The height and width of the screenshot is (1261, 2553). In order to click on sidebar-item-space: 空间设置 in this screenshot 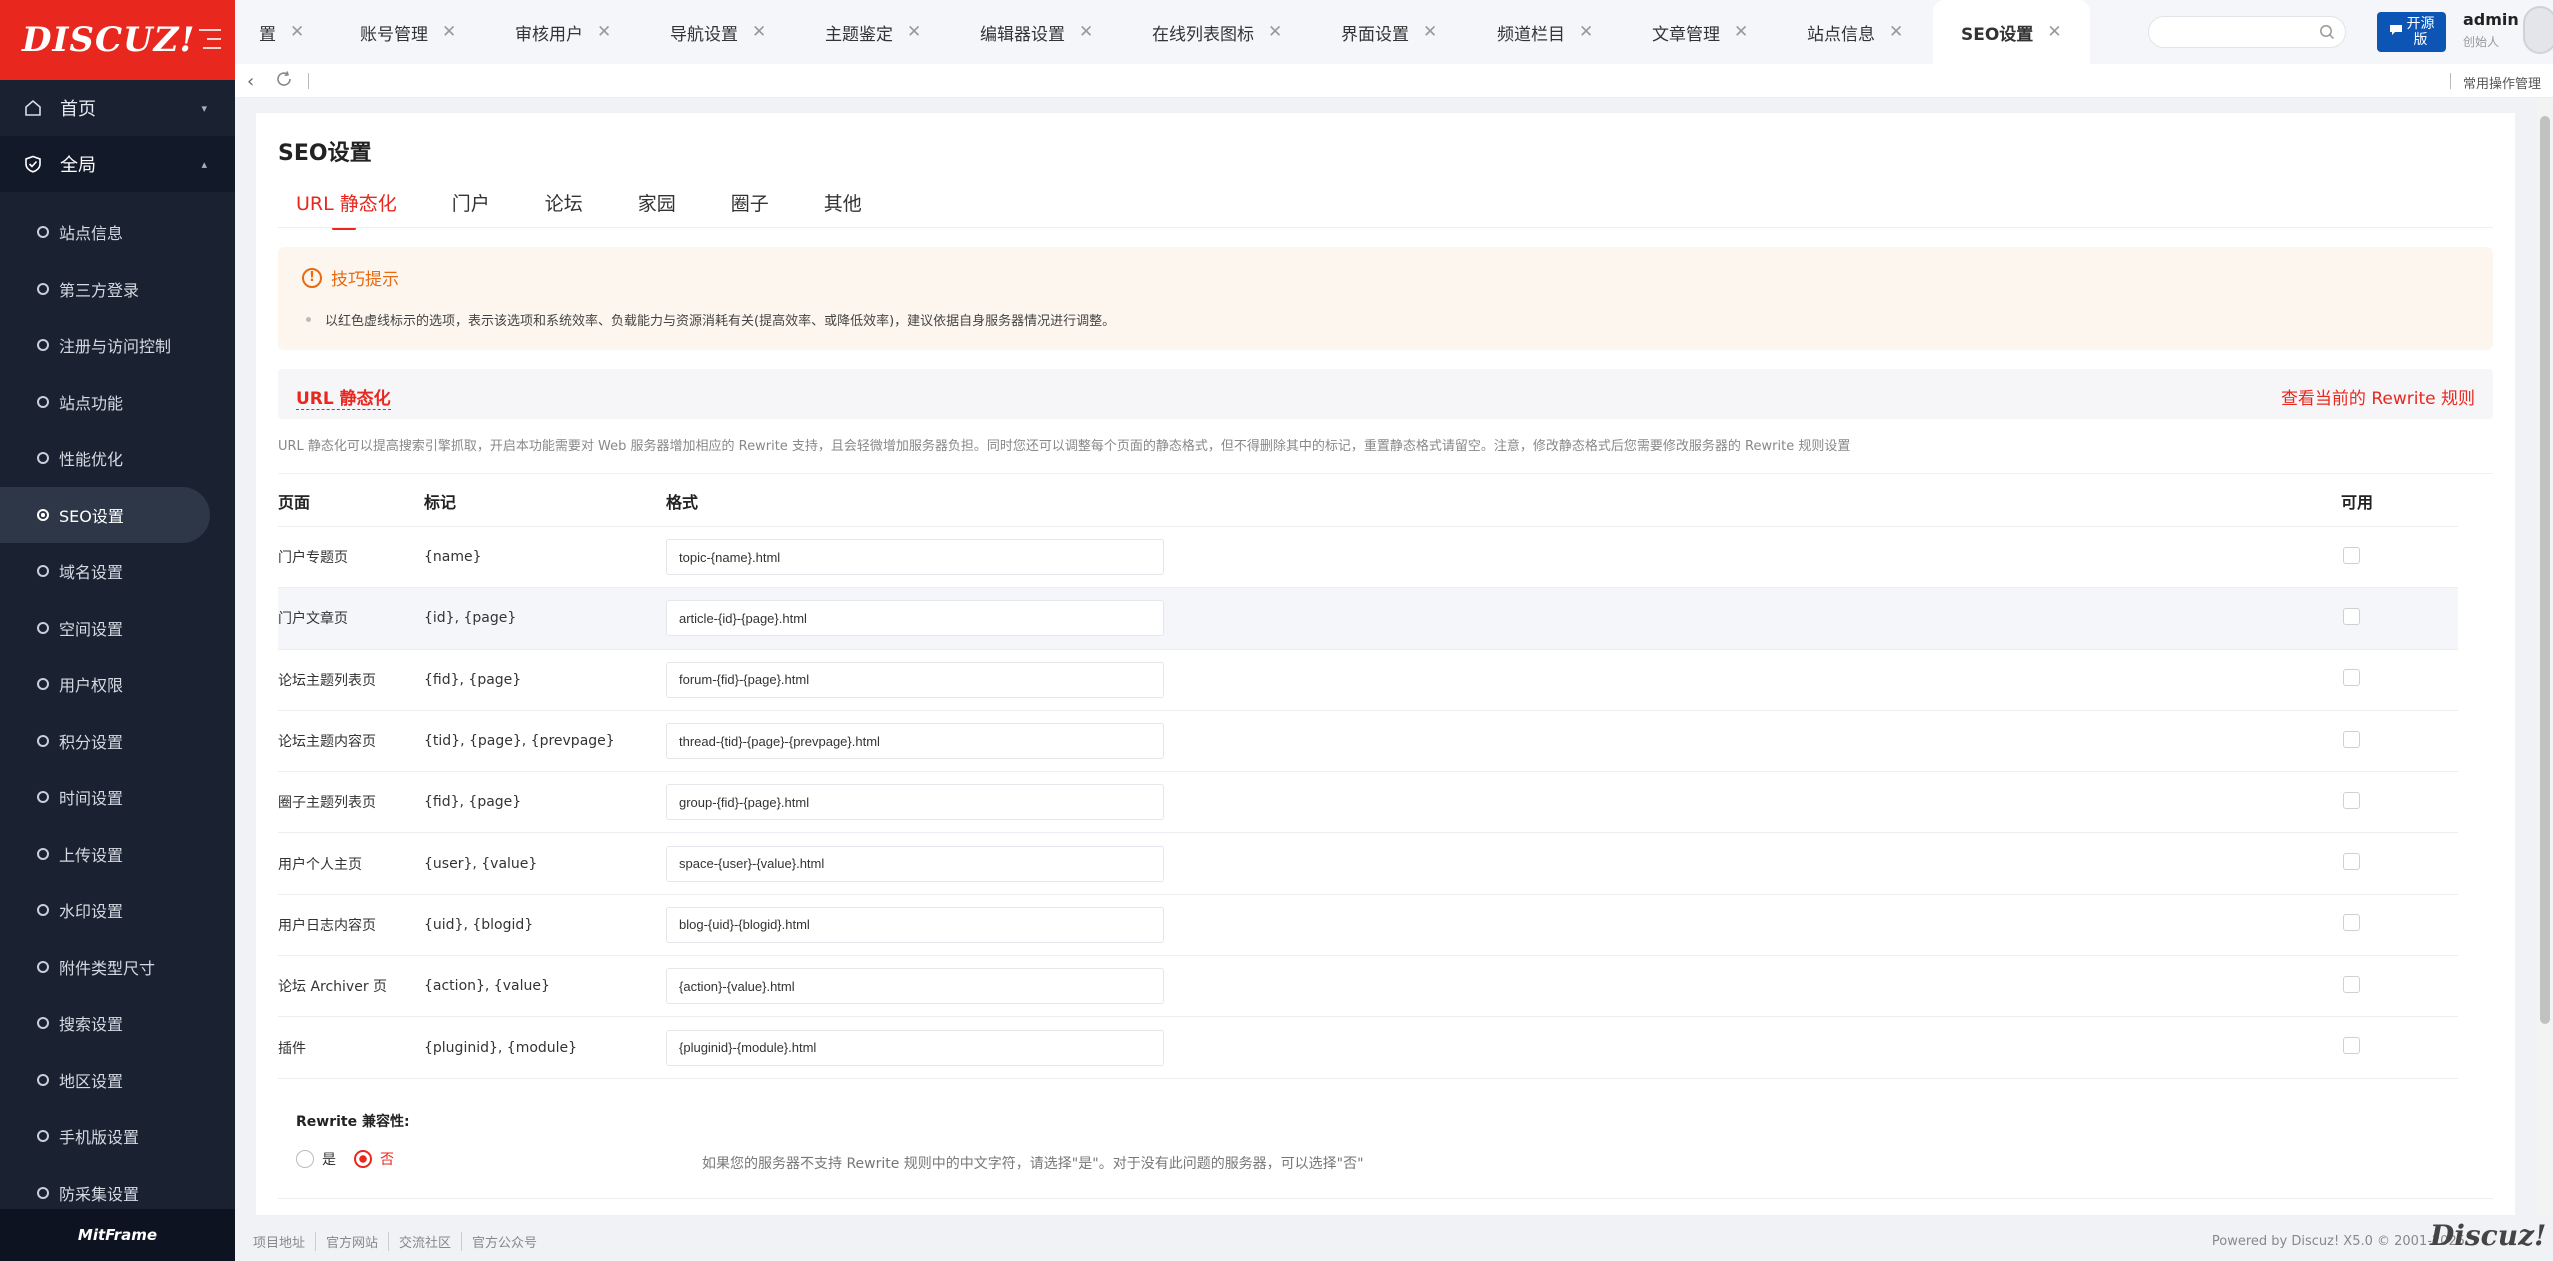, I will do `click(117, 628)`.